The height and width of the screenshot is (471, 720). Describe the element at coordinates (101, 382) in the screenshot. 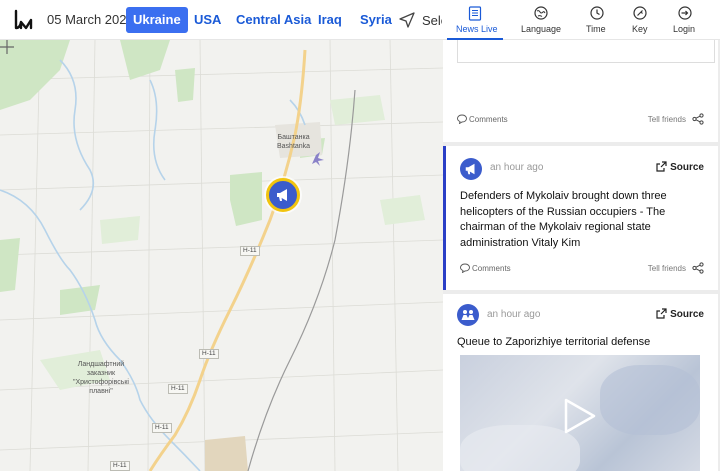

I see `reserve-label-line: "Христофорівські` at that location.